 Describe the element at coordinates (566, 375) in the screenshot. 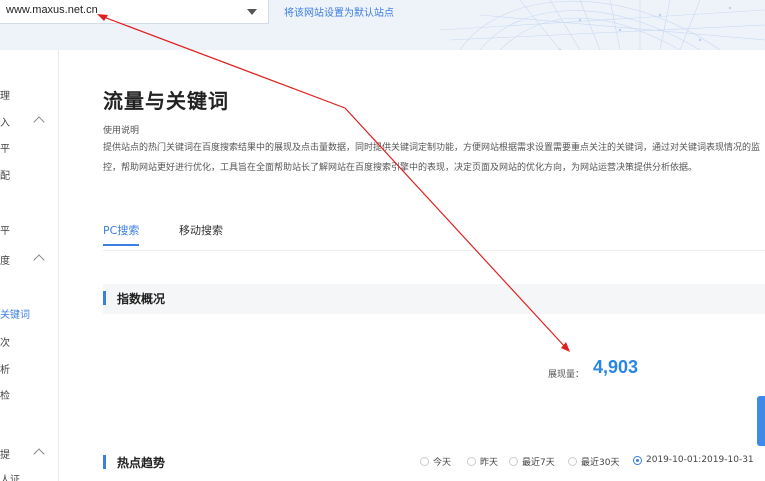

I see `impressions-label: 展现量：` at that location.